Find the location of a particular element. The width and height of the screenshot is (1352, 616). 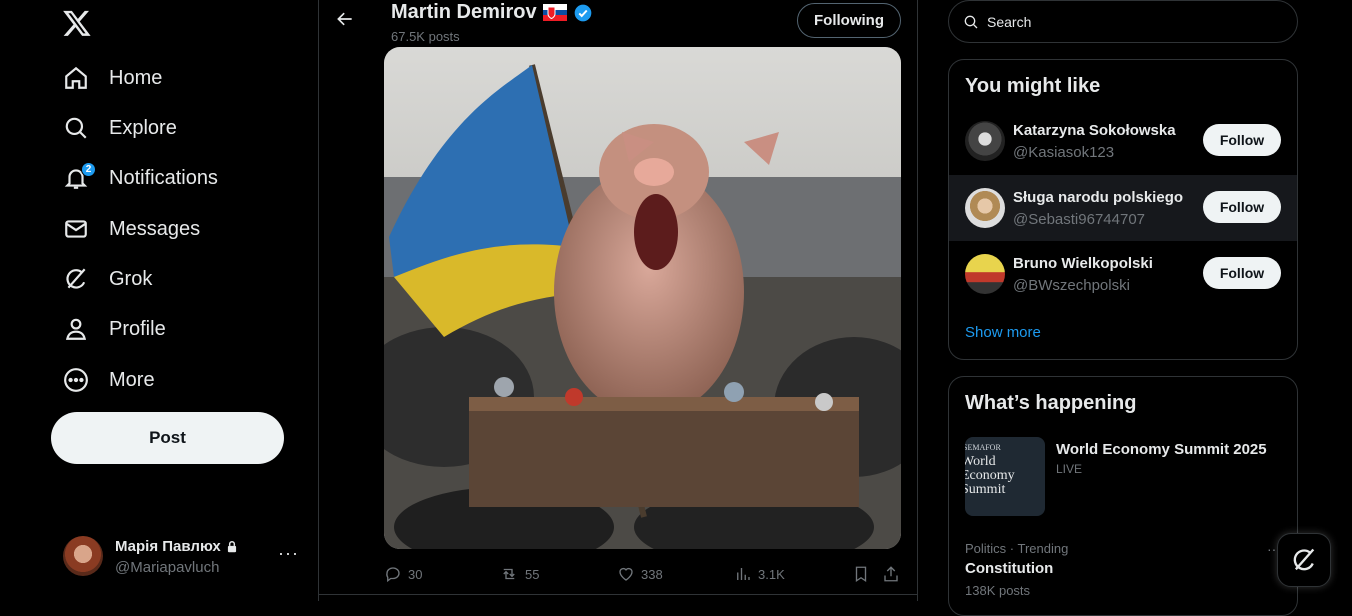

back-arrow-icon is located at coordinates (346, 20).